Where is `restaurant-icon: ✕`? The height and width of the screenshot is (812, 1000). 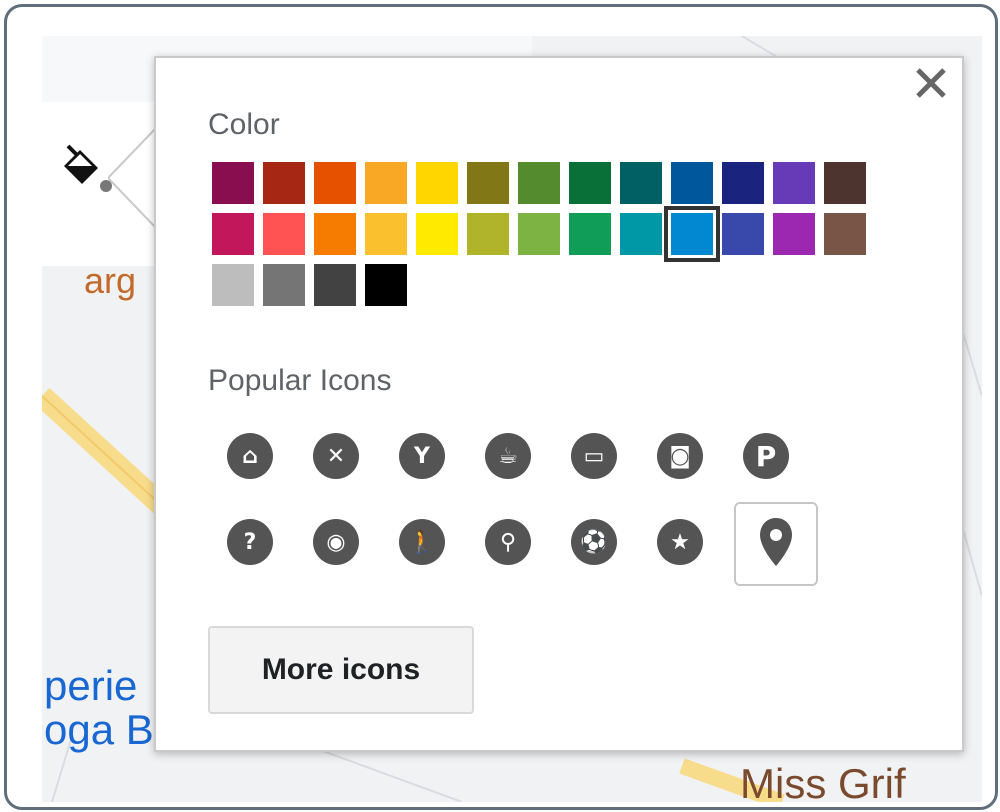 restaurant-icon: ✕ is located at coordinates (336, 456).